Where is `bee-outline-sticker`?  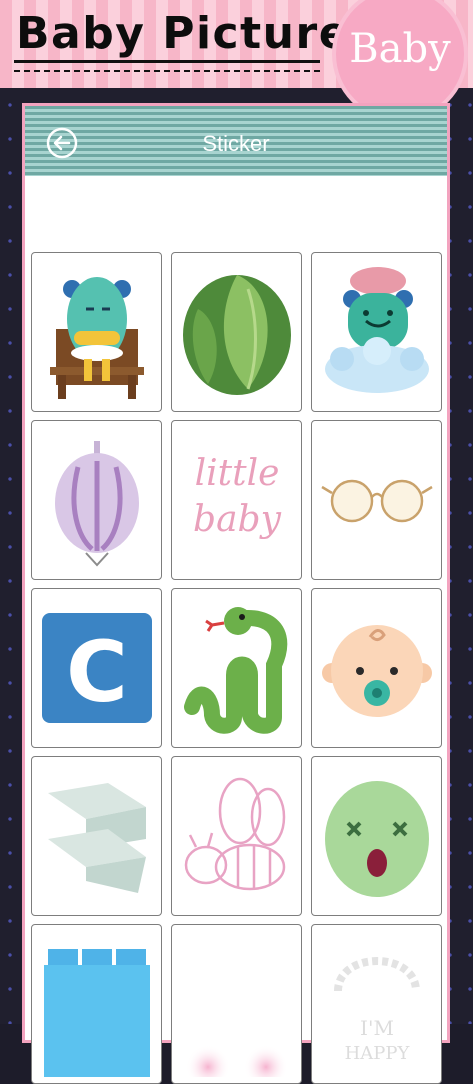
bee-outline-sticker is located at coordinates (234, 834).